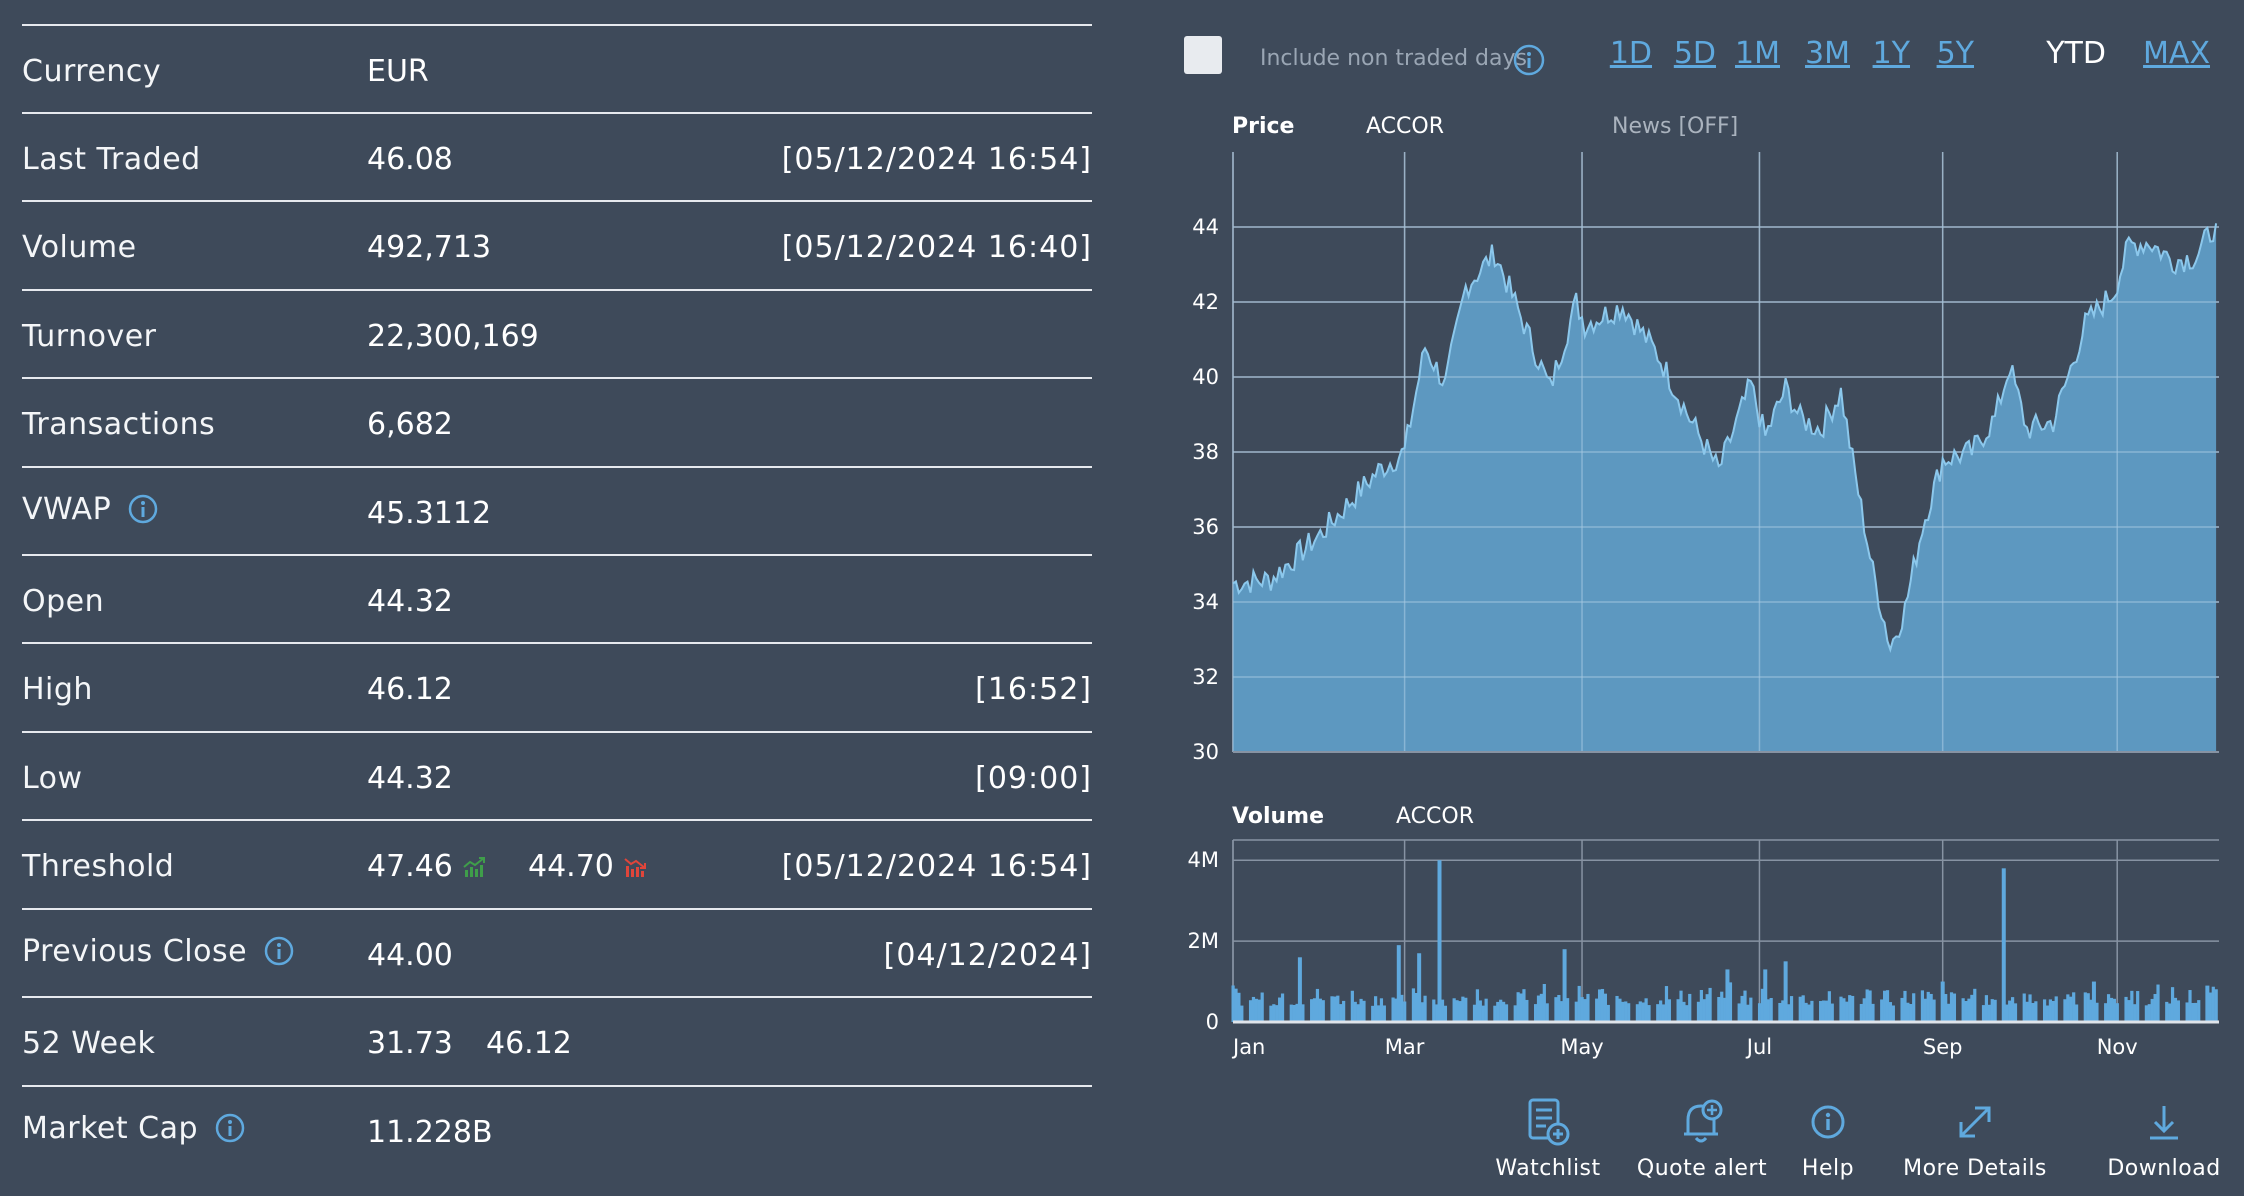 The width and height of the screenshot is (2244, 1196). I want to click on row-label: VWAP, so click(67, 509).